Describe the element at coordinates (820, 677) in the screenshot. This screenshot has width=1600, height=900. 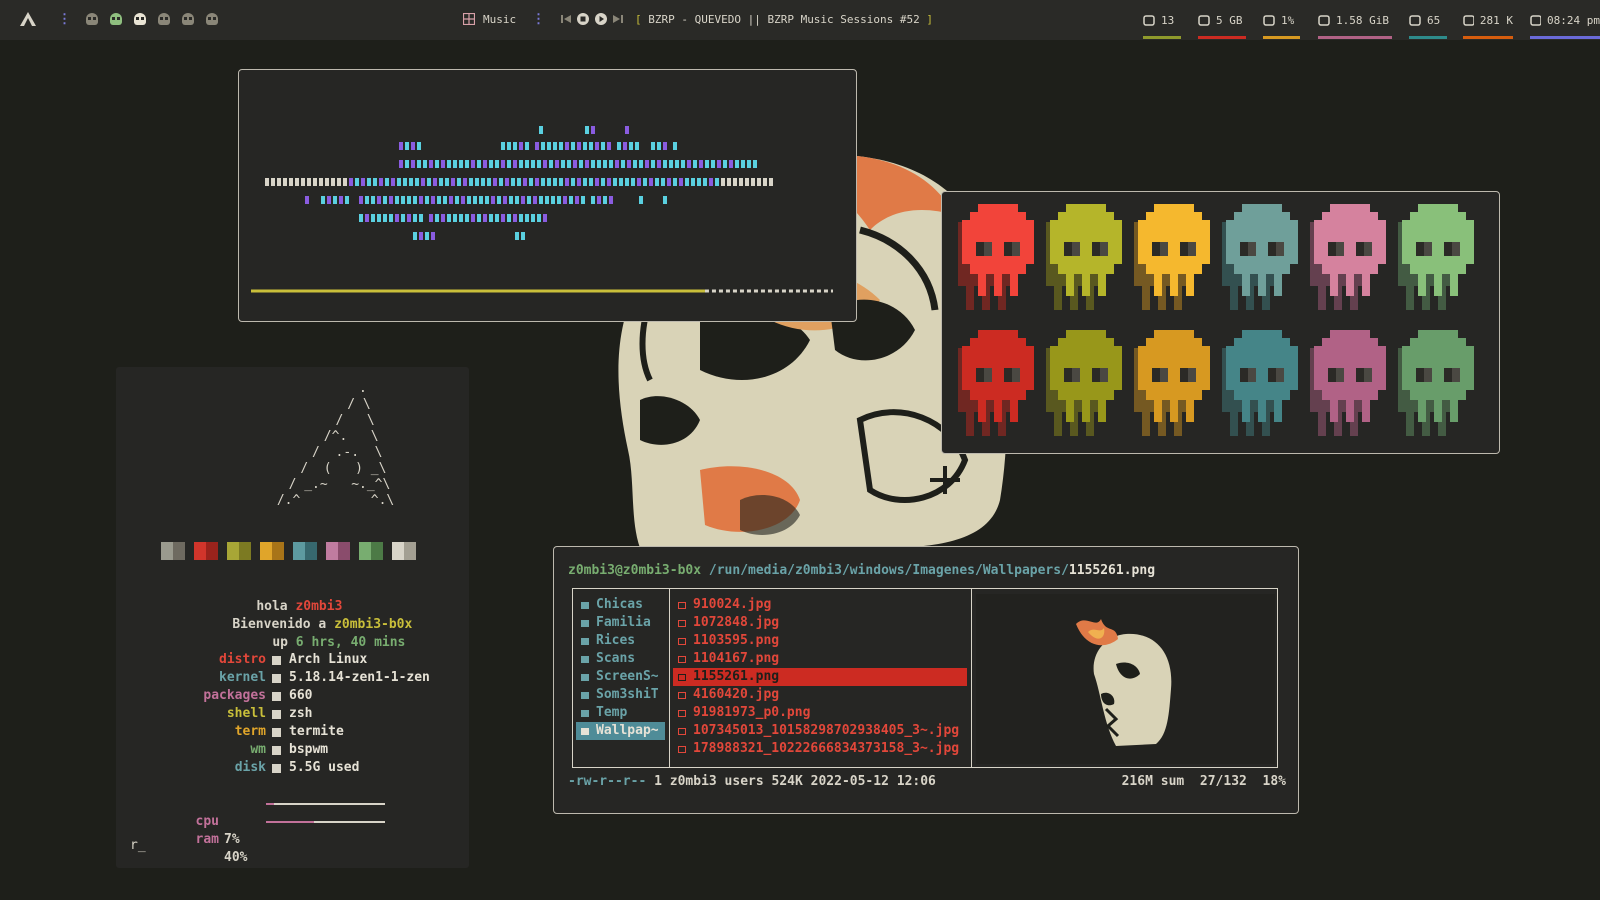
I see `file-item: 1155261.png` at that location.